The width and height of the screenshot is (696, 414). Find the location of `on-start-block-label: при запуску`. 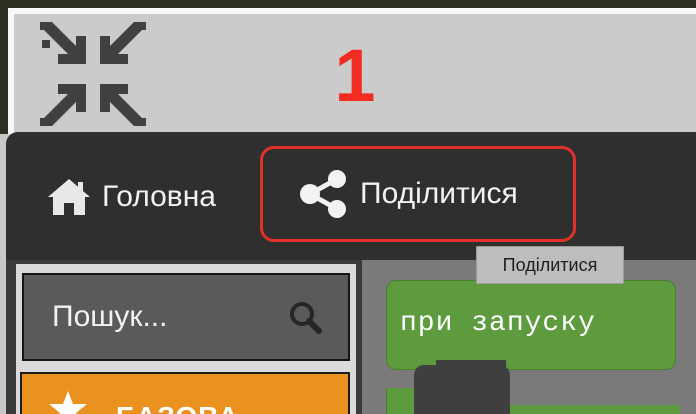

on-start-block-label: при запуску is located at coordinates (498, 323).